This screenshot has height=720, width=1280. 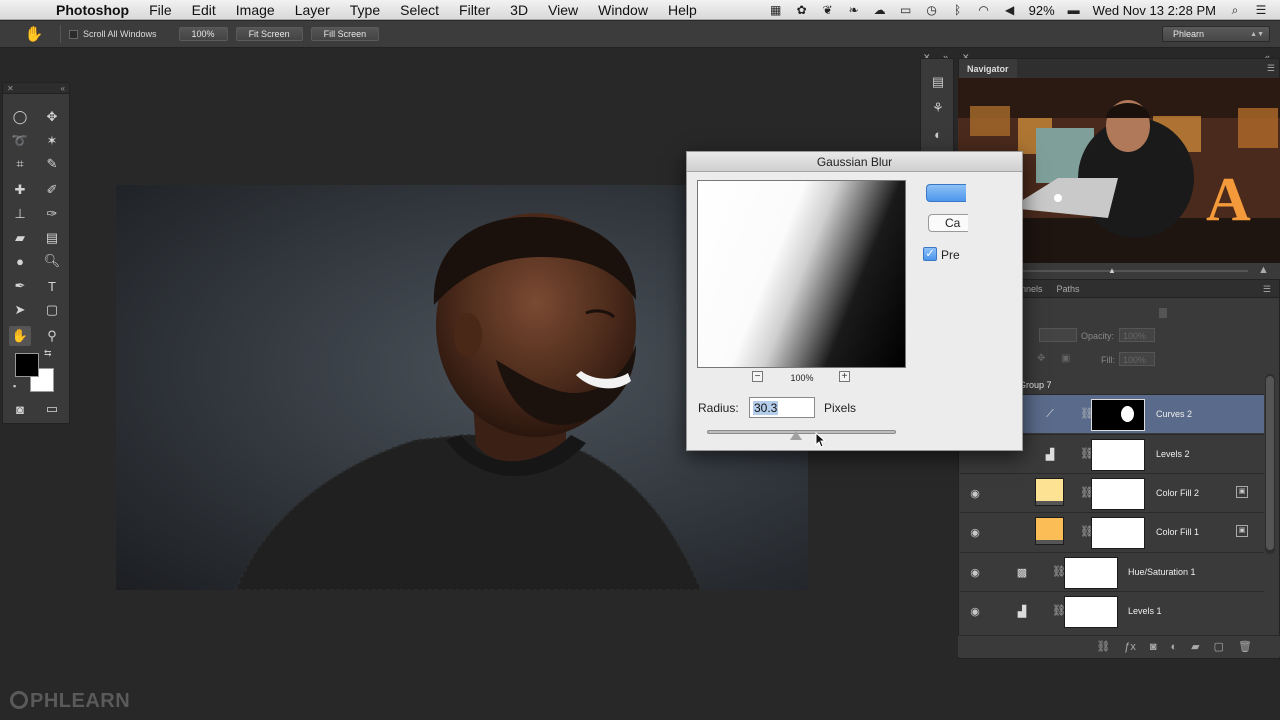 I want to click on path-selection-tool-icon: ➤, so click(x=20, y=310).